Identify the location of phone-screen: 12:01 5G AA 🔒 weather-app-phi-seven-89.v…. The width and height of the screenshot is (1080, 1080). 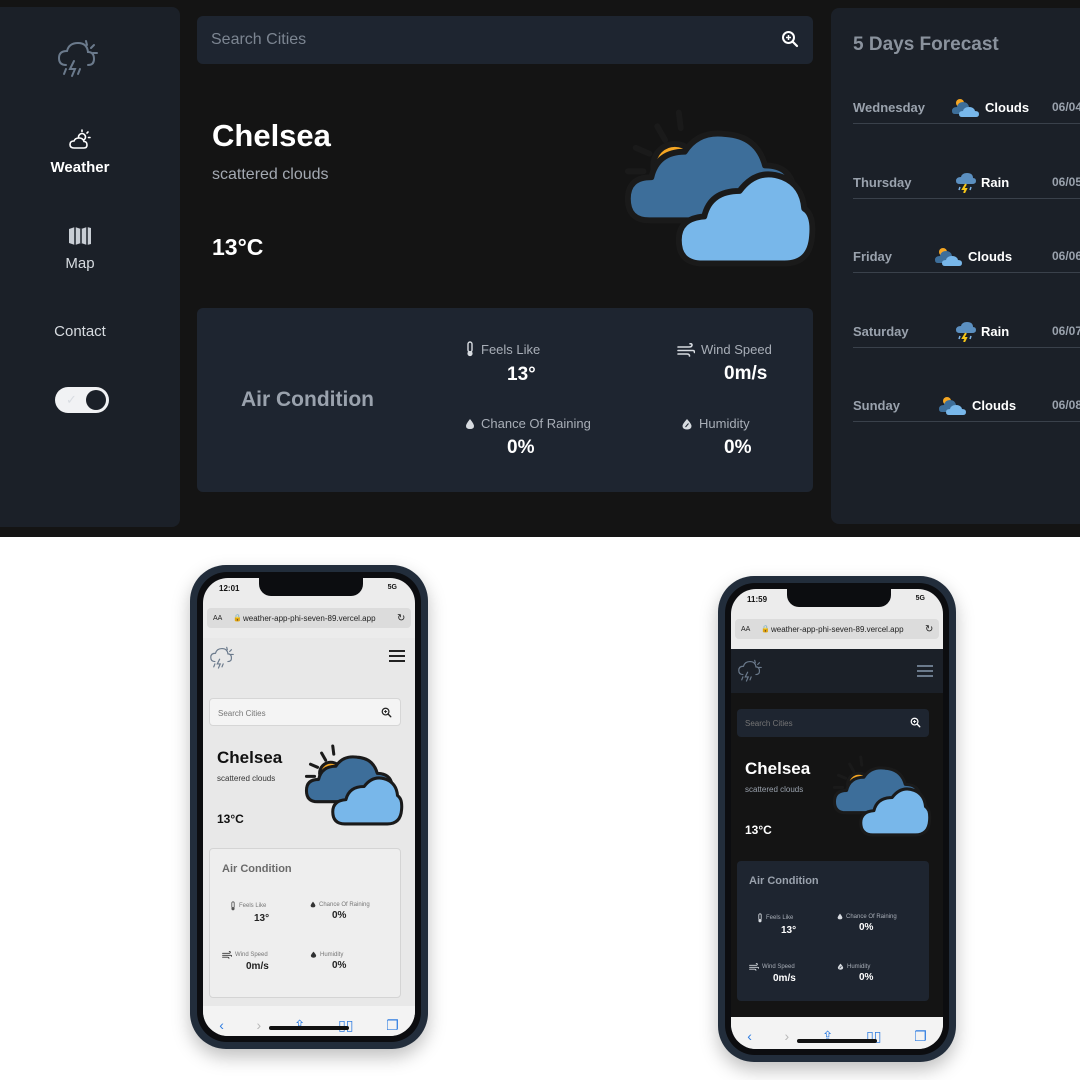
(309, 807).